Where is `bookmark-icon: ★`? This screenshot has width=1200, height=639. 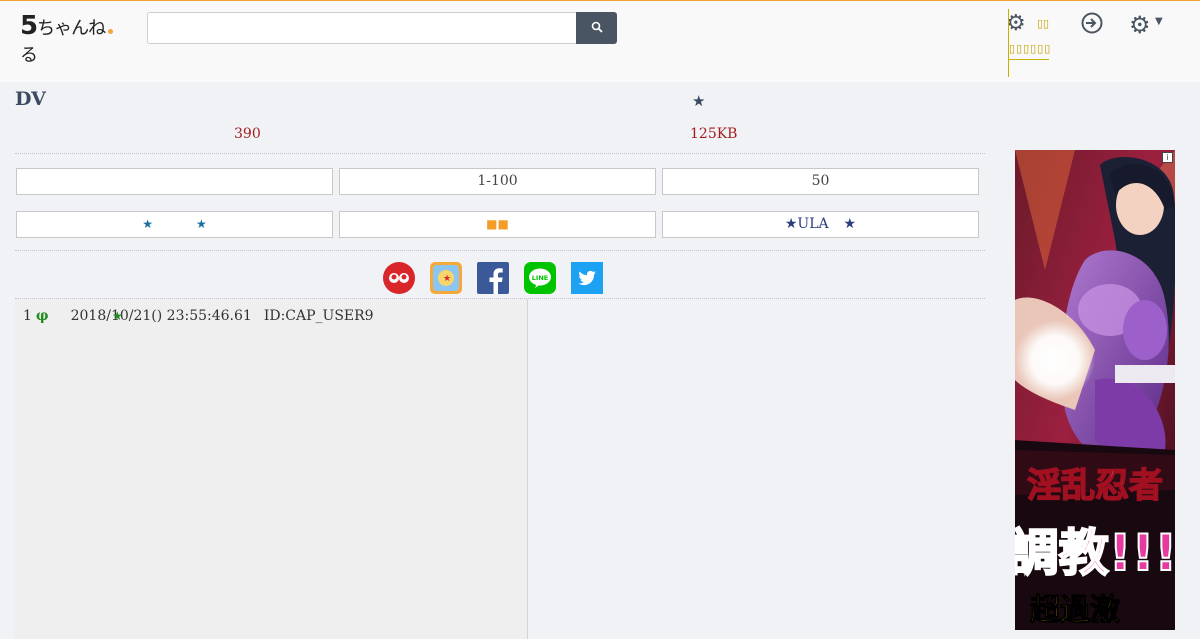
bookmark-icon: ★ is located at coordinates (446, 278).